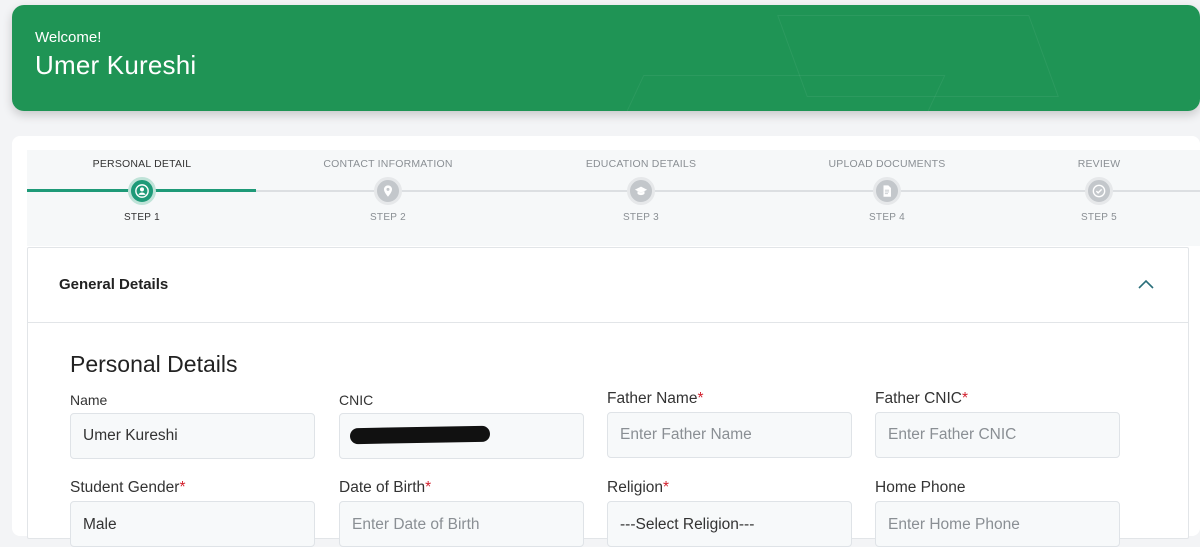  Describe the element at coordinates (420, 435) in the screenshot. I see `redaction-mark` at that location.